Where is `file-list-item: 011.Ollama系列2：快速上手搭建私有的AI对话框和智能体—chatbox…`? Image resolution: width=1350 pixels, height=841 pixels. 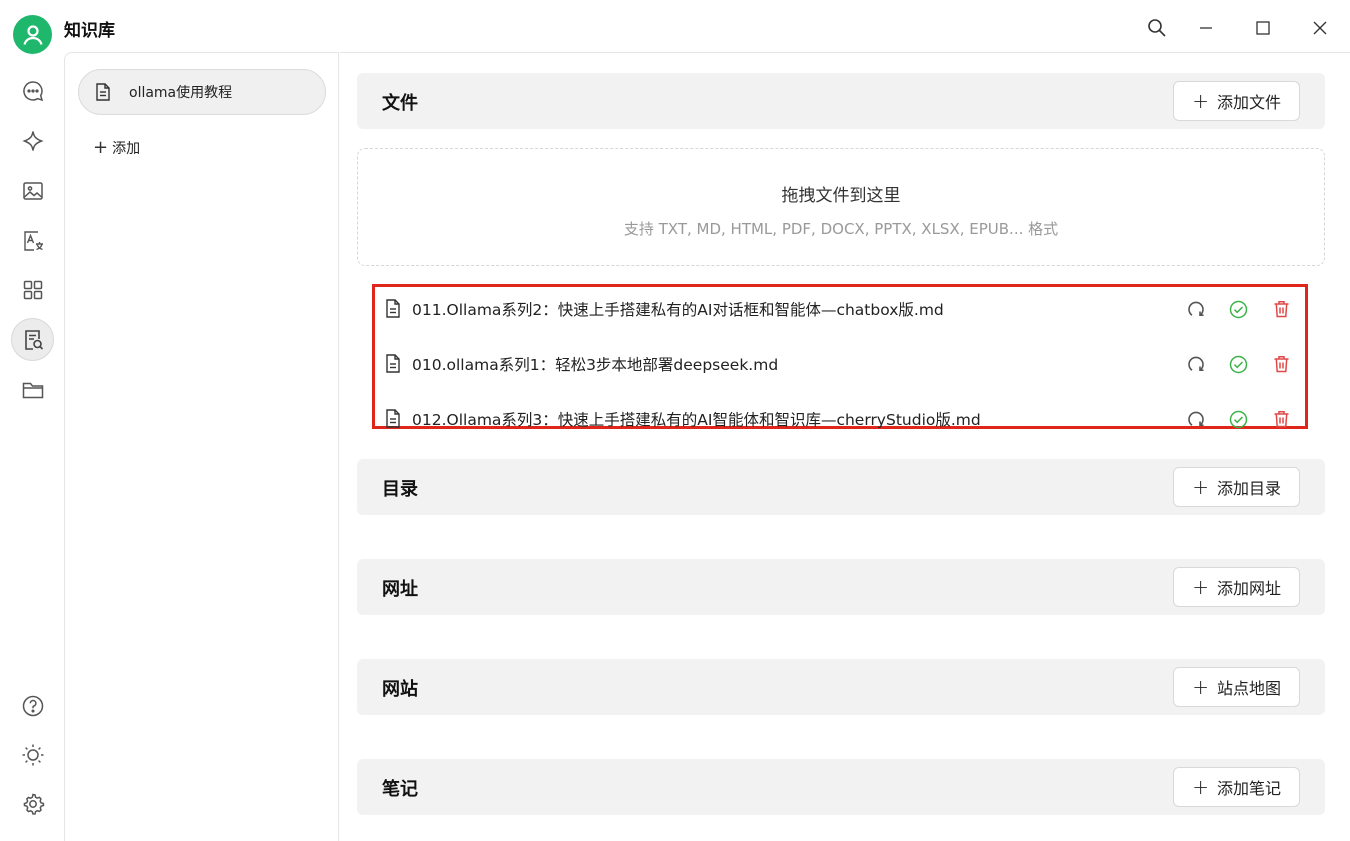 file-list-item: 011.Ollama系列2：快速上手搭建私有的AI对话框和智能体—chatbox… is located at coordinates (840, 309).